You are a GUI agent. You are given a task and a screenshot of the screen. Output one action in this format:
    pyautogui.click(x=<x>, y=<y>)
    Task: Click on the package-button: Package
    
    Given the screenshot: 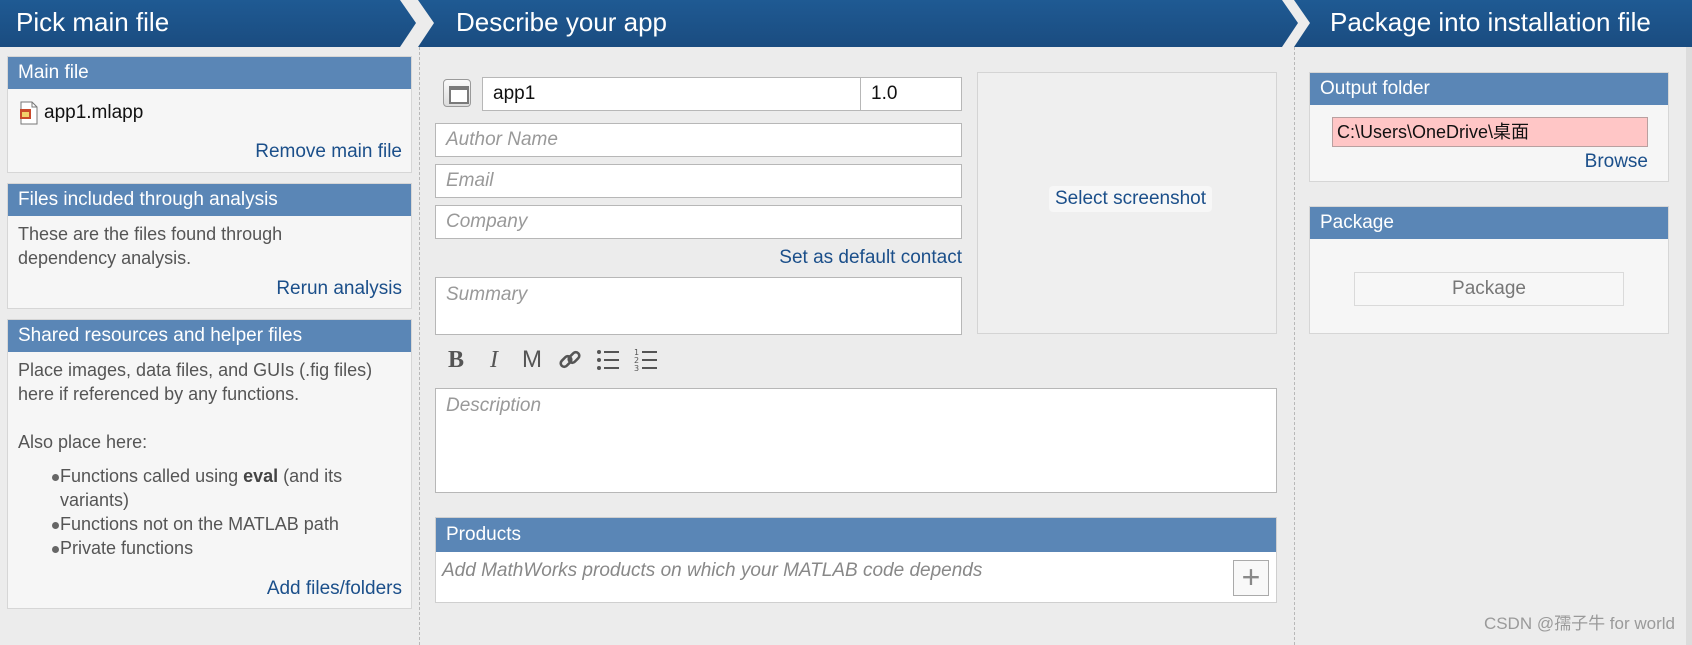 What is the action you would take?
    pyautogui.click(x=1489, y=289)
    